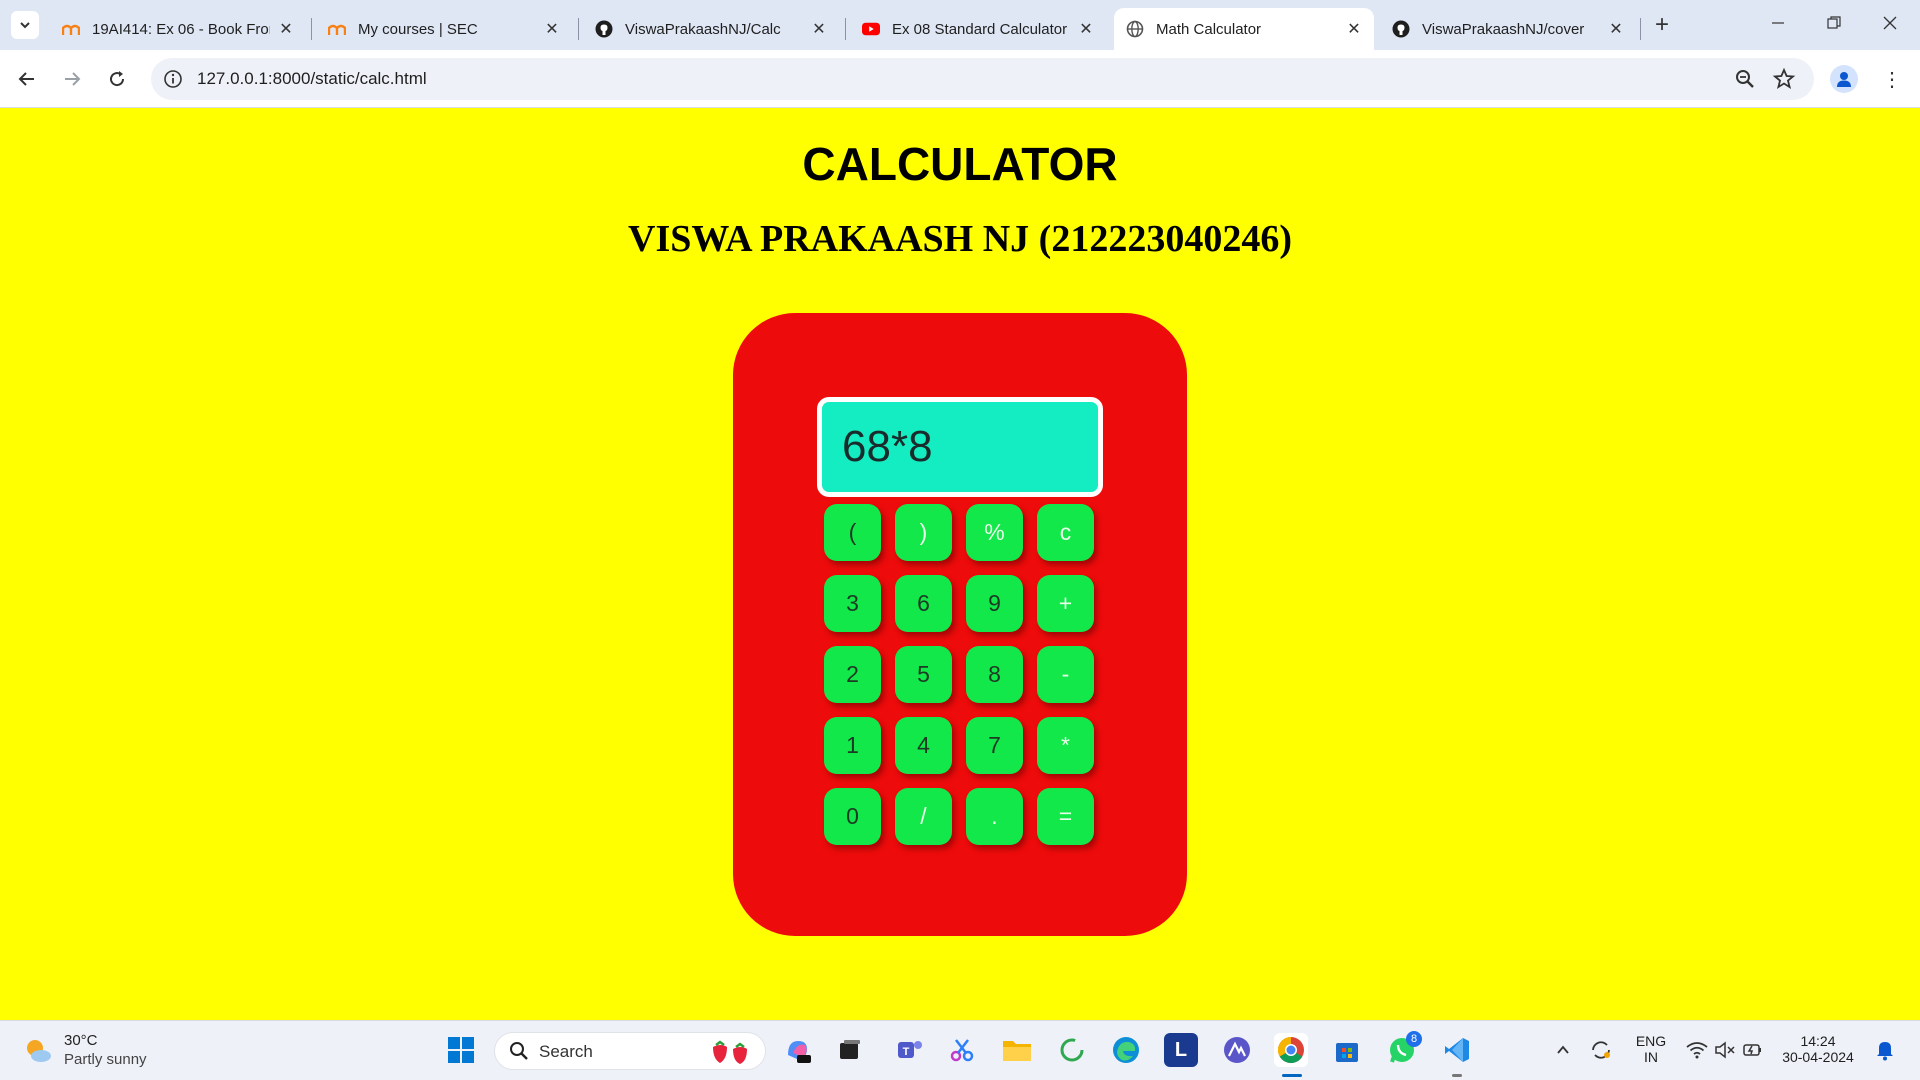 This screenshot has width=1920, height=1080. I want to click on globe-icon, so click(1135, 29).